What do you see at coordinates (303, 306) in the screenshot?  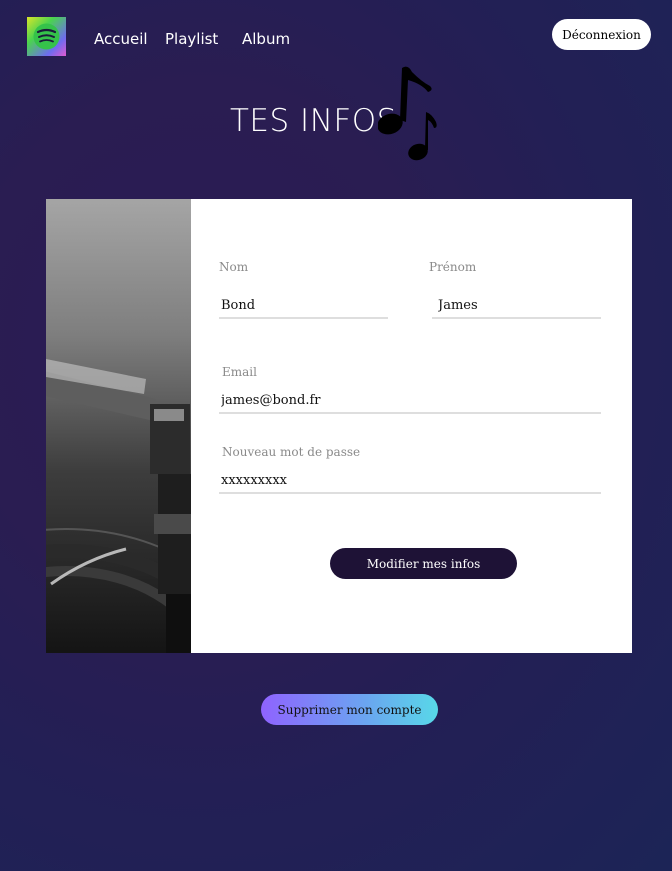 I see `nom-input` at bounding box center [303, 306].